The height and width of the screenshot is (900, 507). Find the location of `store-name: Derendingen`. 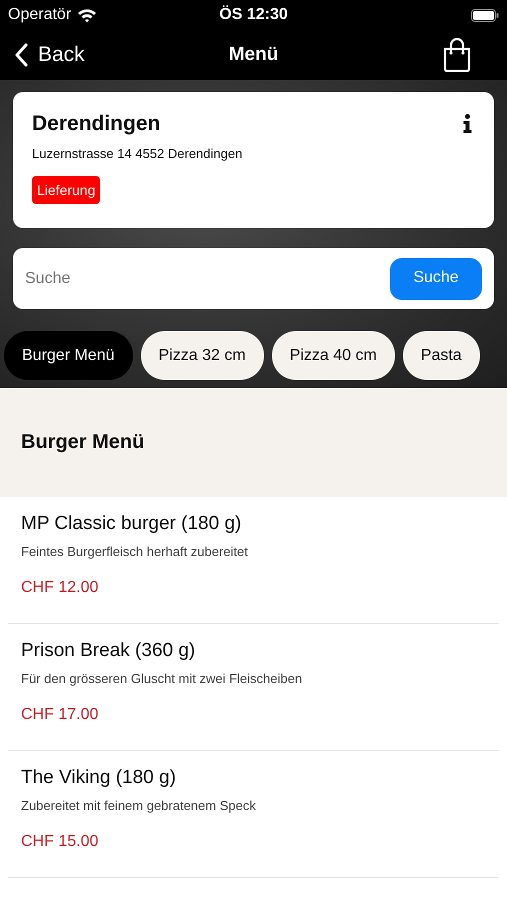

store-name: Derendingen is located at coordinates (96, 124).